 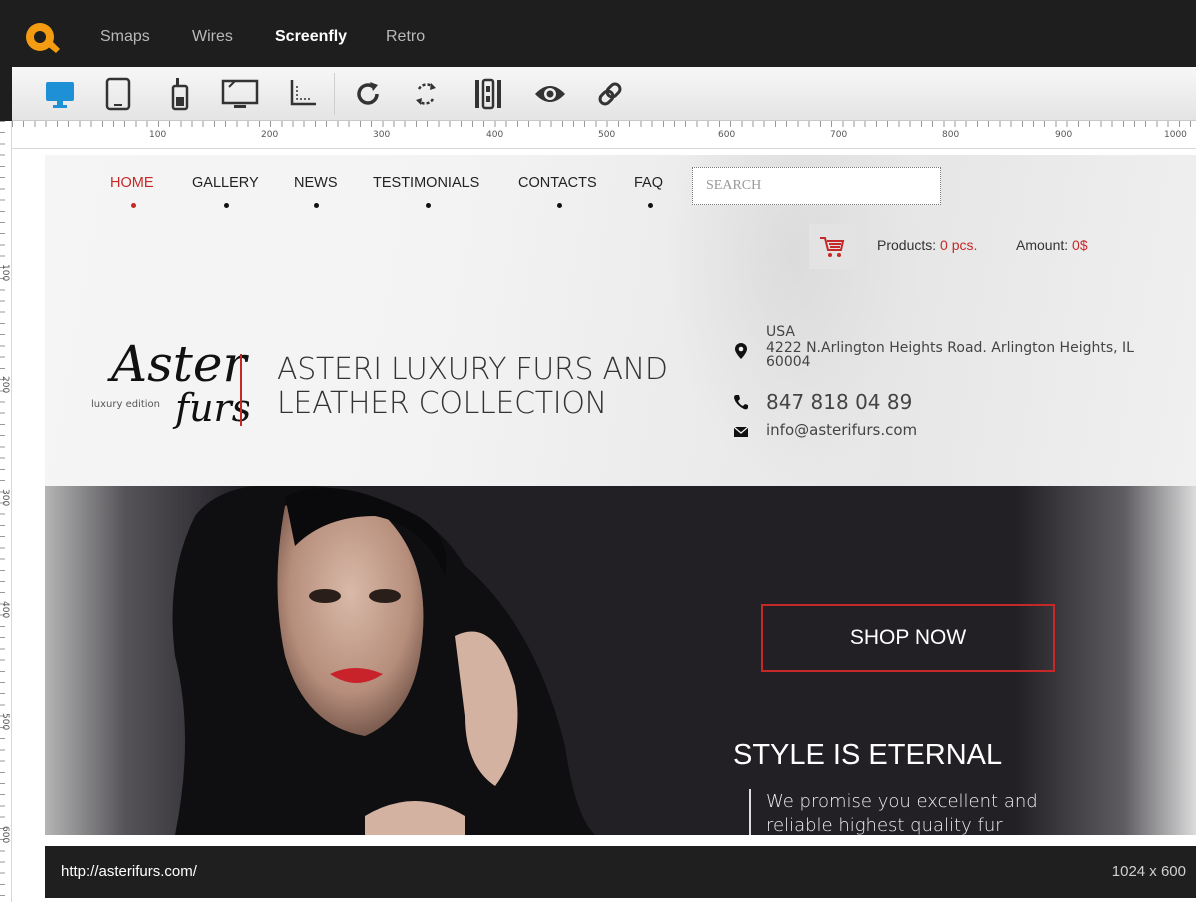 What do you see at coordinates (550, 94) in the screenshot?
I see `preview-icon` at bounding box center [550, 94].